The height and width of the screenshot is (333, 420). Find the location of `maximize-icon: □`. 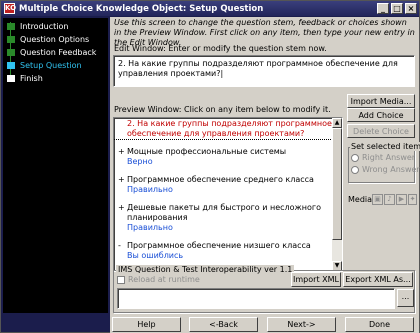

maximize-icon: □ is located at coordinates (397, 8).